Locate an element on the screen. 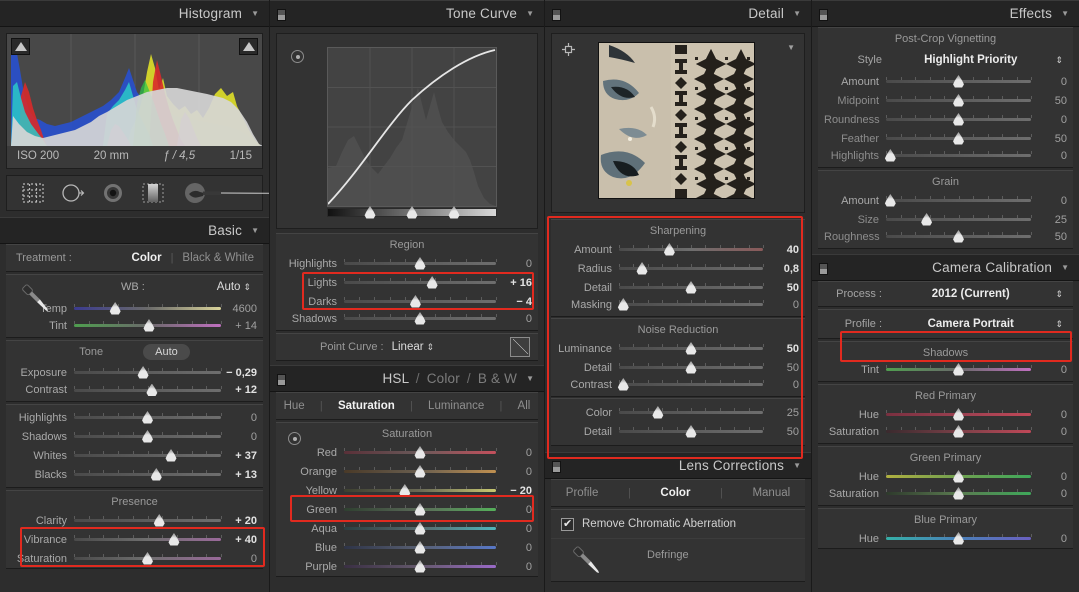 Image resolution: width=1079 pixels, height=592 pixels. slider-row-grain-roughness: Roughness 50 is located at coordinates (945, 238).